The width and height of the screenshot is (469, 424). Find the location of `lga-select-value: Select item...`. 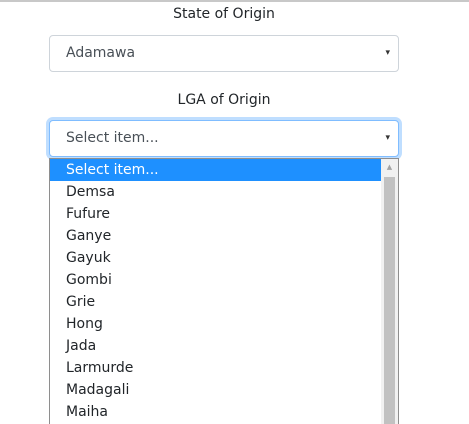

lga-select-value: Select item... is located at coordinates (112, 138).